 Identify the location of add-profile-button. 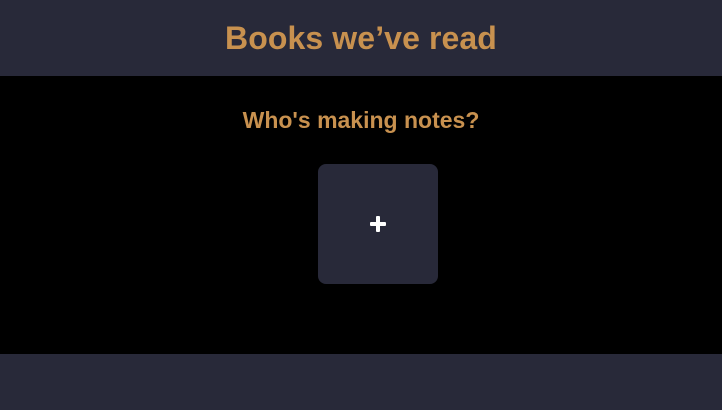
(378, 224).